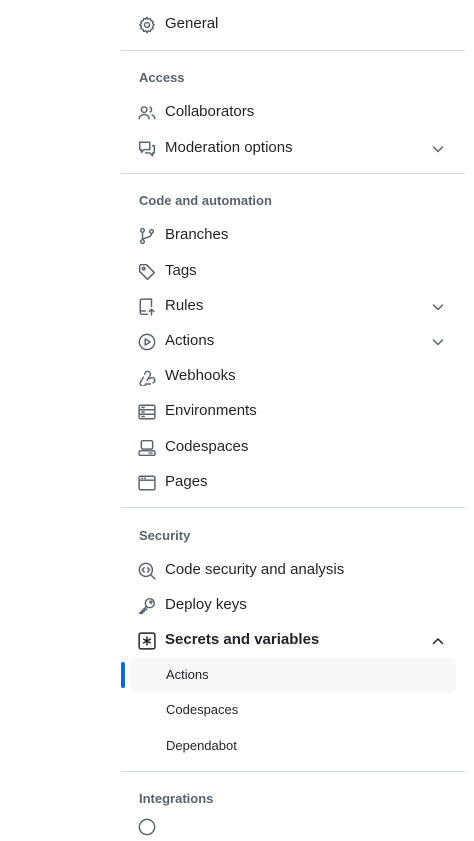 This screenshot has height=841, width=474. What do you see at coordinates (147, 236) in the screenshot?
I see `git-branch-icon` at bounding box center [147, 236].